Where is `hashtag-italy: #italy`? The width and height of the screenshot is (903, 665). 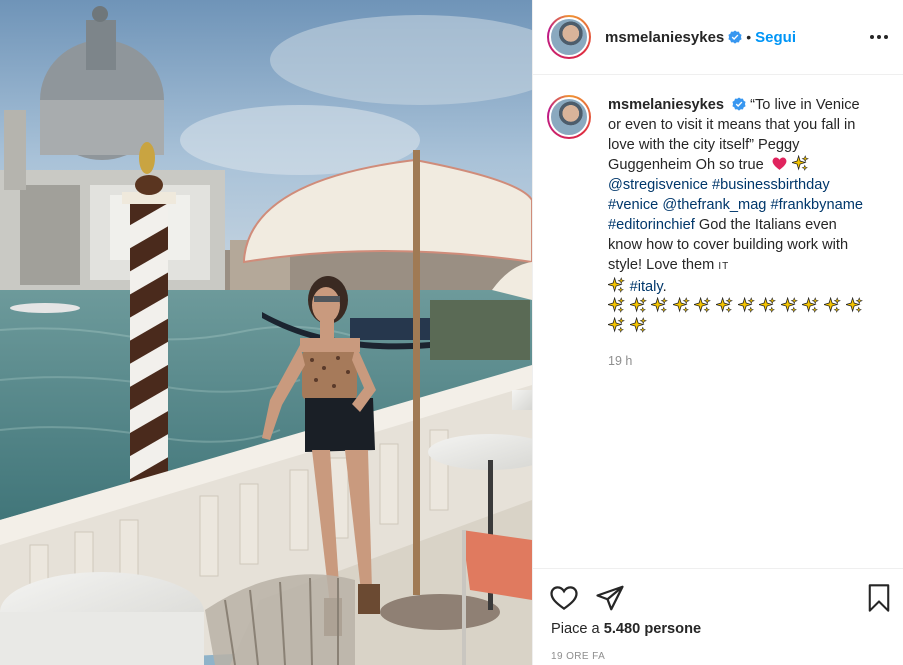
hashtag-italy: #italy is located at coordinates (646, 287).